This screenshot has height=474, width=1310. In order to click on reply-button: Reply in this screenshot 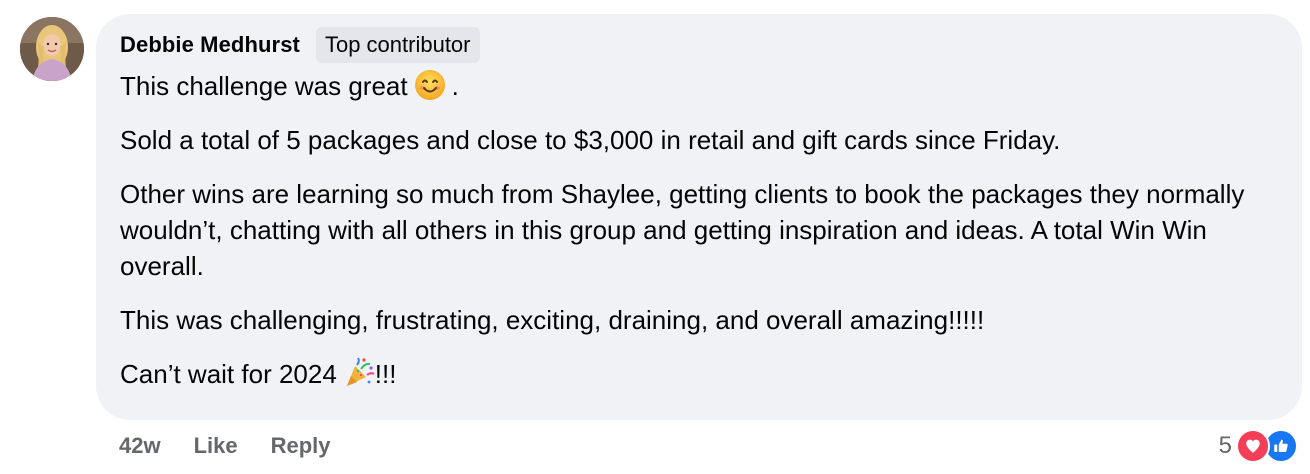, I will do `click(301, 446)`.